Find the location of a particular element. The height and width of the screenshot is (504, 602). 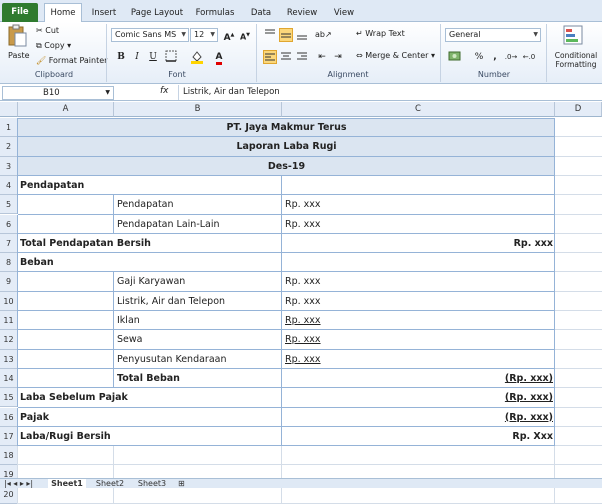

decrease-decimal-icon: ←.0 is located at coordinates (529, 57).